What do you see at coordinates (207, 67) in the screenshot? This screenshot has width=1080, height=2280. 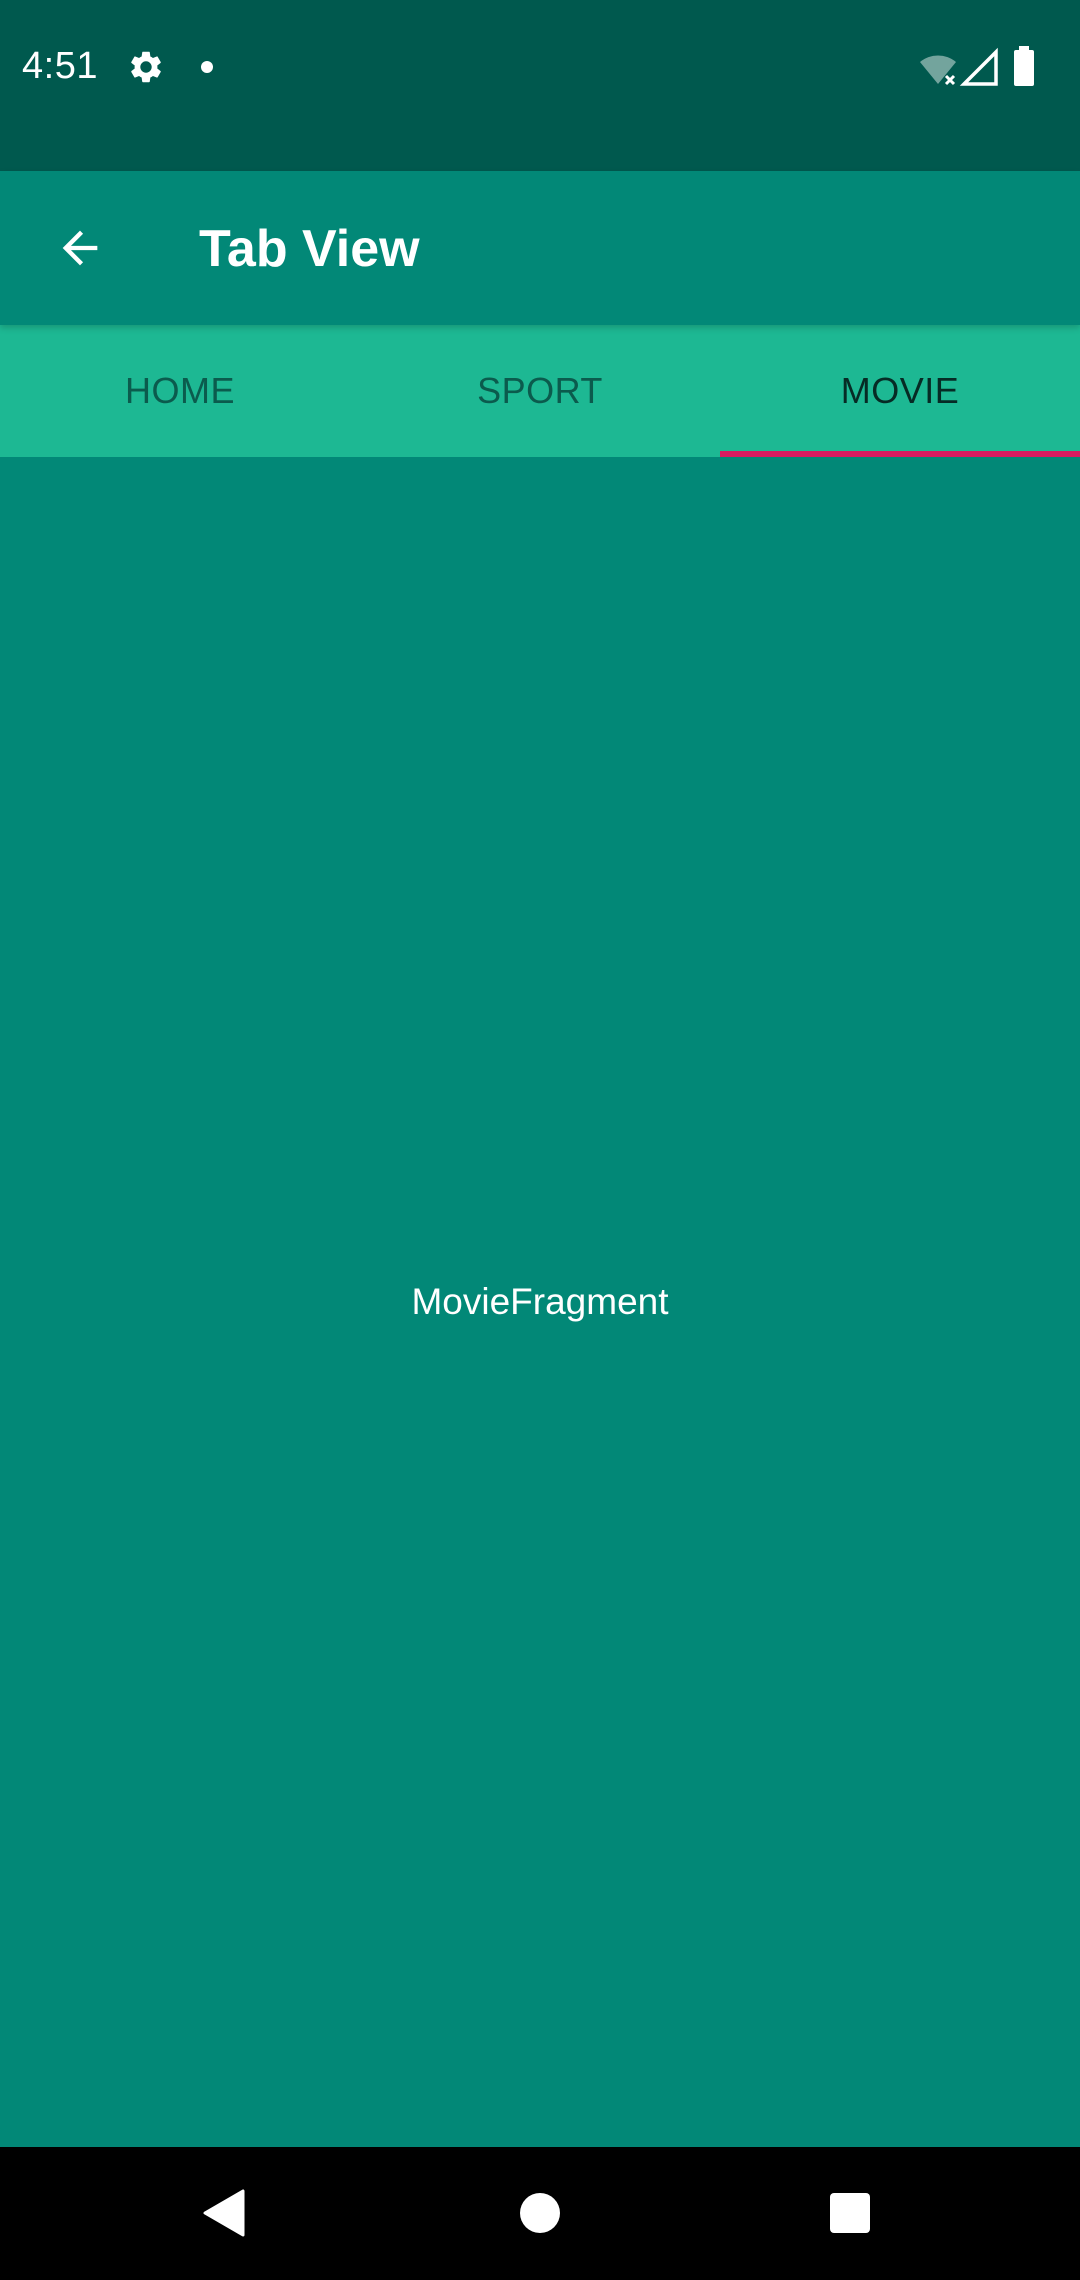 I see `notification-dot-icon` at bounding box center [207, 67].